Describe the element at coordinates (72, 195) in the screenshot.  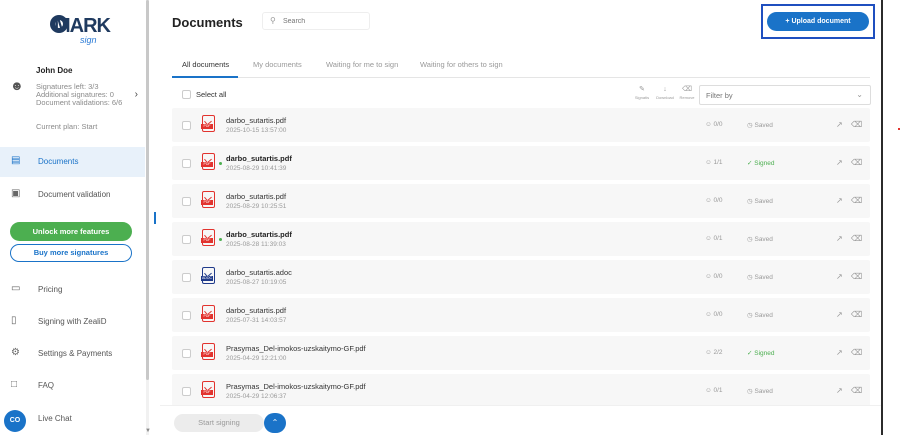
I see `sidebar-item-document-validation: ▣ Document validation` at that location.